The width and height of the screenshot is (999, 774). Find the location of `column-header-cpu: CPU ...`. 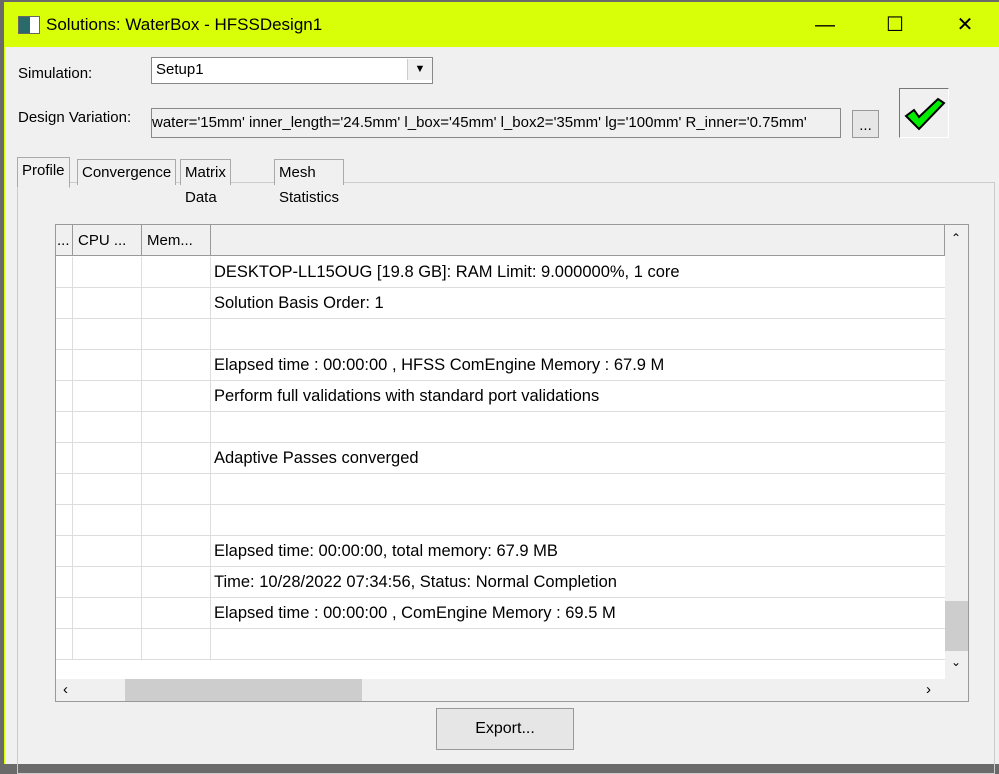

column-header-cpu: CPU ... is located at coordinates (107, 240).